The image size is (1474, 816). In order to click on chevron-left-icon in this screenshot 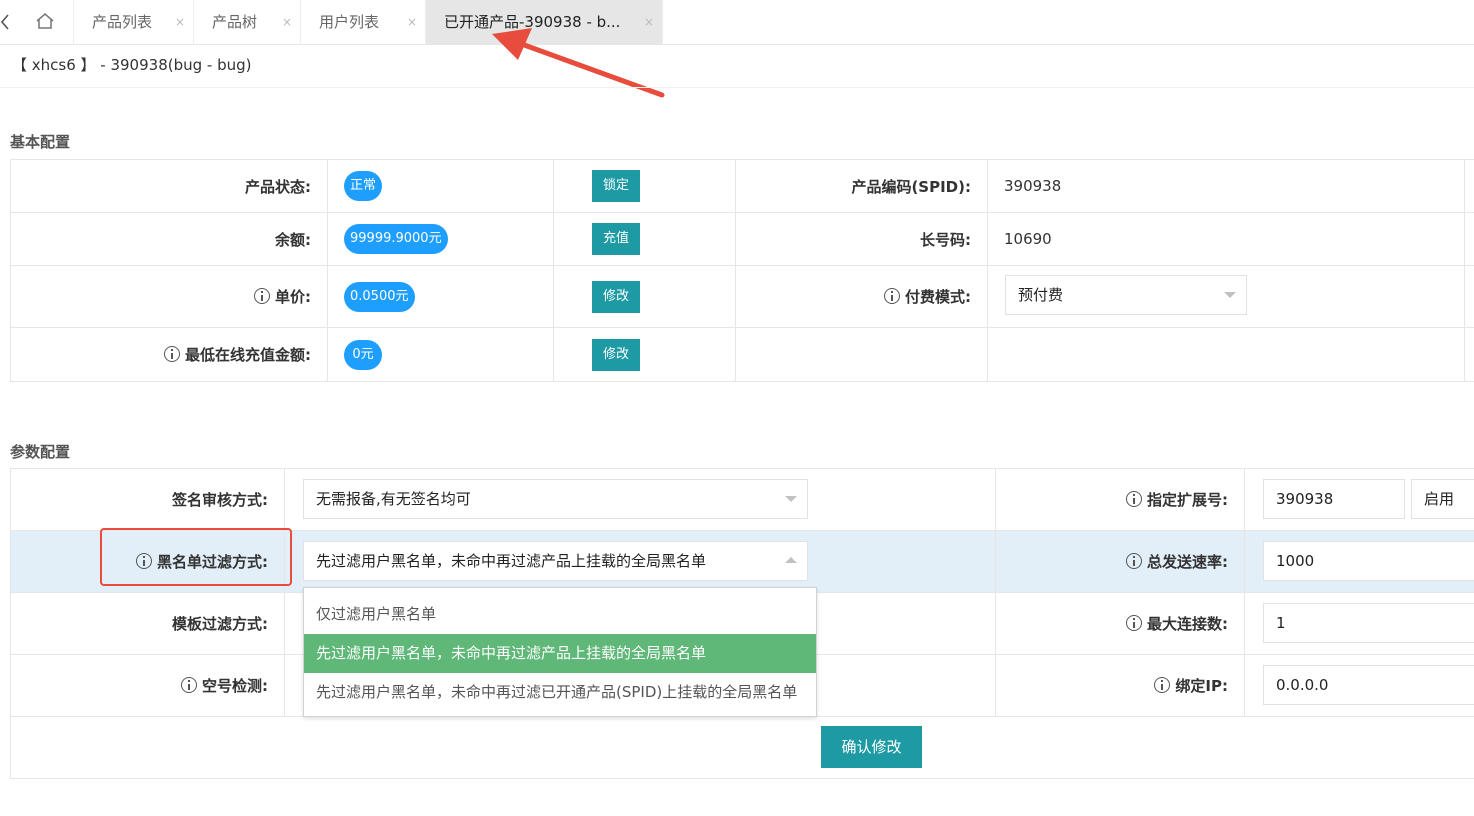, I will do `click(6, 22)`.